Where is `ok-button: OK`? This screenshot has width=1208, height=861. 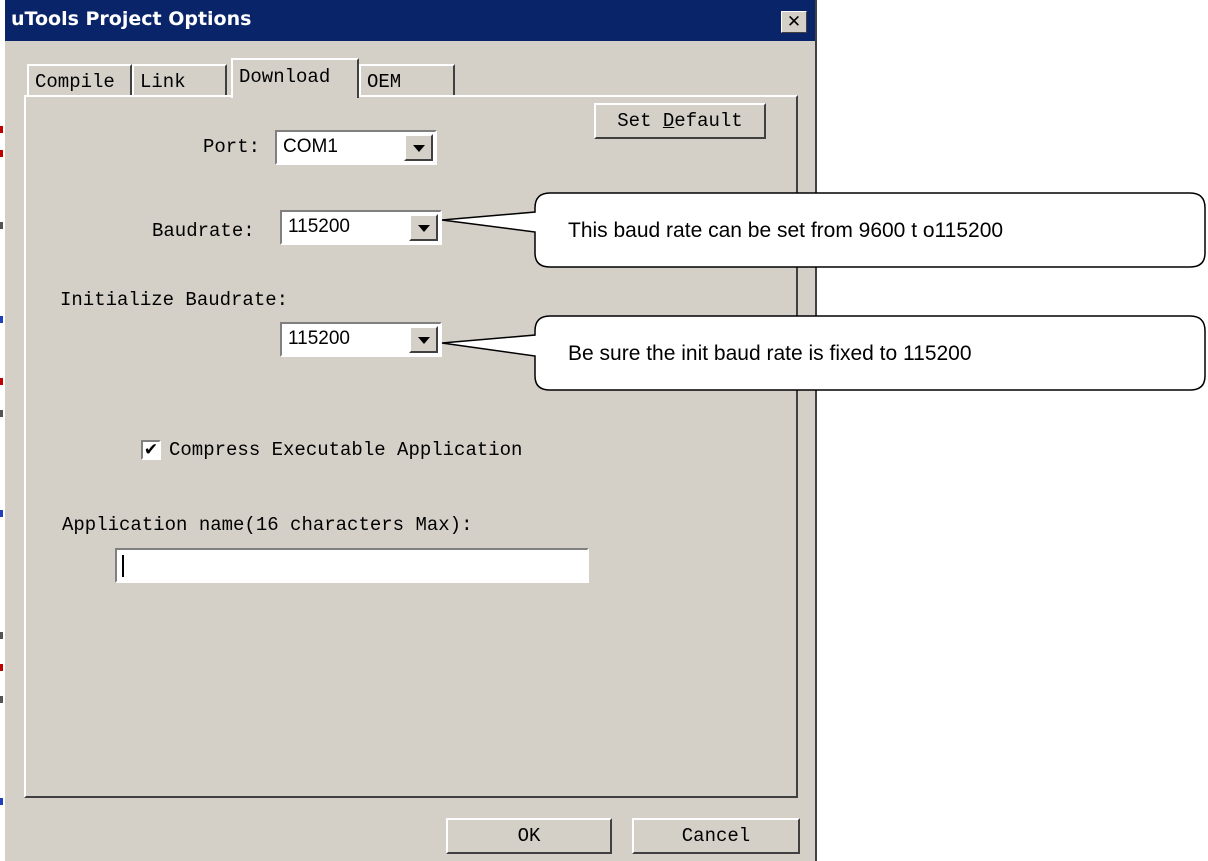 ok-button: OK is located at coordinates (529, 836).